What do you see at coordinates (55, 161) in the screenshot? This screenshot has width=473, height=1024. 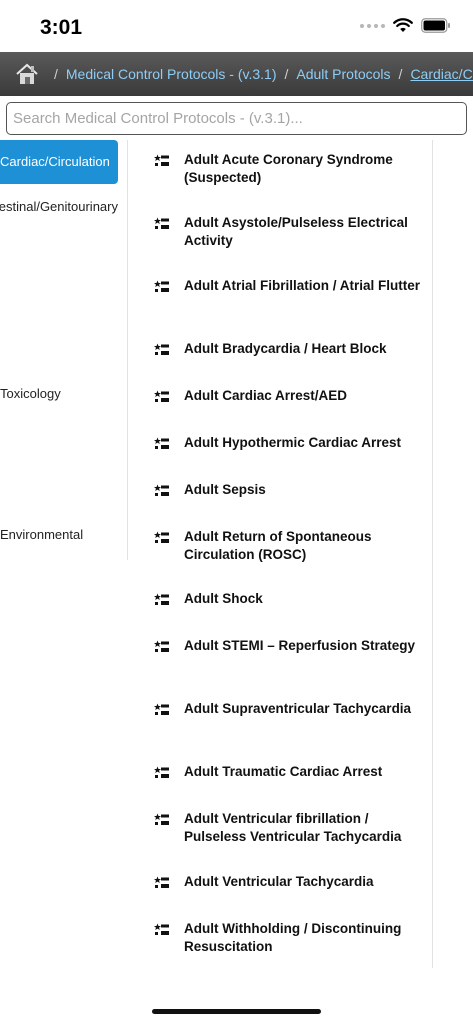 I see `sidebar-item-label: Cardiac/Circulation` at bounding box center [55, 161].